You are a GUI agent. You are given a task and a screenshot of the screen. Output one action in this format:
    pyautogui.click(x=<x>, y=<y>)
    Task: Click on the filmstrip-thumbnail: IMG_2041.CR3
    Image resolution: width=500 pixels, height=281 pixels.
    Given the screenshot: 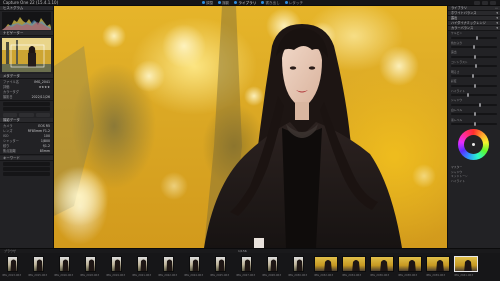 What is the action you would take?
    pyautogui.click(x=466, y=267)
    